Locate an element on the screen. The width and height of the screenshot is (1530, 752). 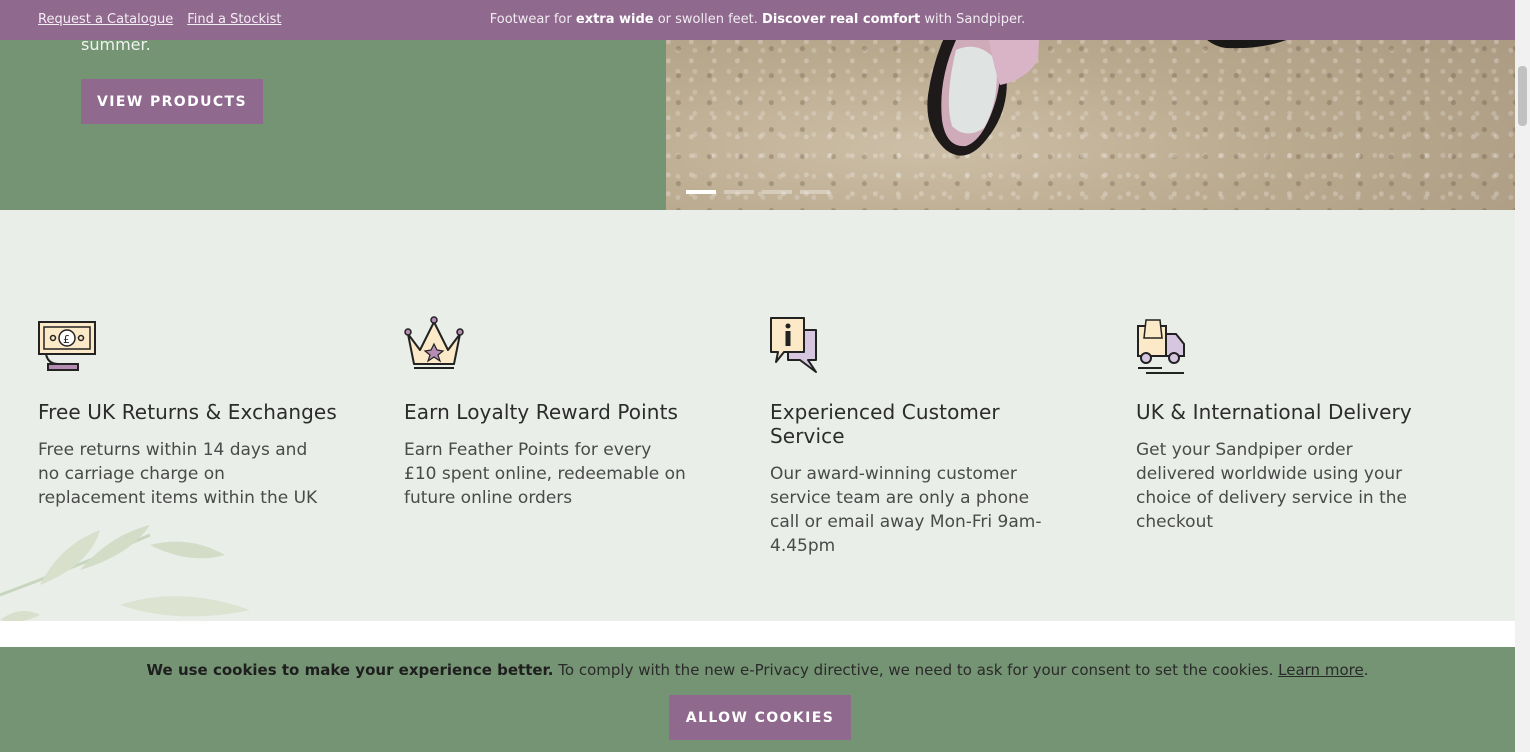
page-scrollbar is located at coordinates (1522, 376).